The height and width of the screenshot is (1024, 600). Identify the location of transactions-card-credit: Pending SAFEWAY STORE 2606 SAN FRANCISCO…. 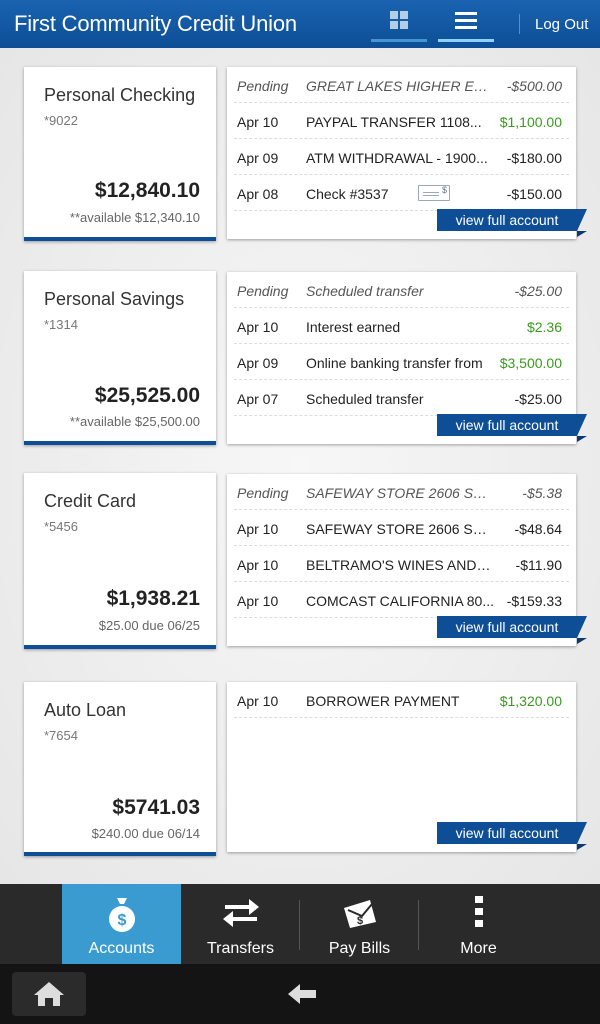
(407, 560).